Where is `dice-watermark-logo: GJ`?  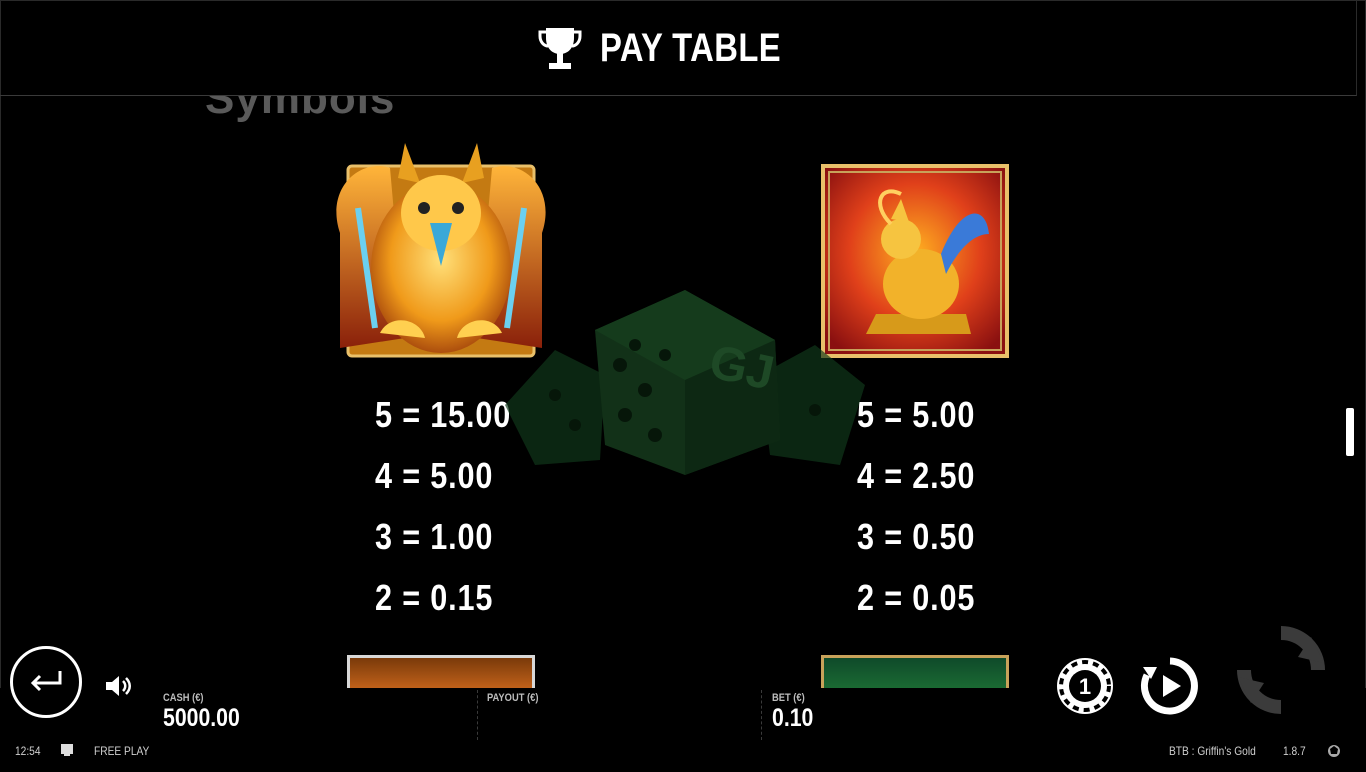 dice-watermark-logo: GJ is located at coordinates (685, 382).